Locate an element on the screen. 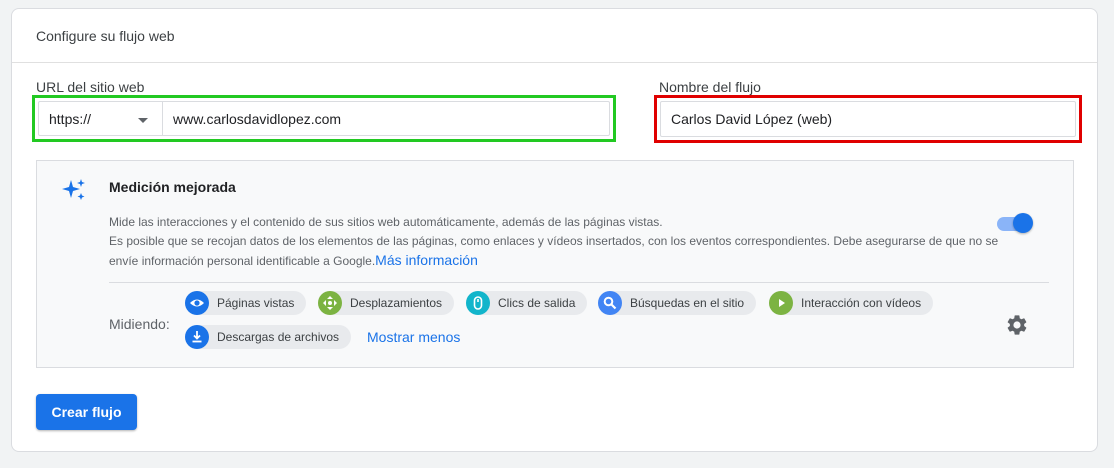  mouse-icon is located at coordinates (478, 303).